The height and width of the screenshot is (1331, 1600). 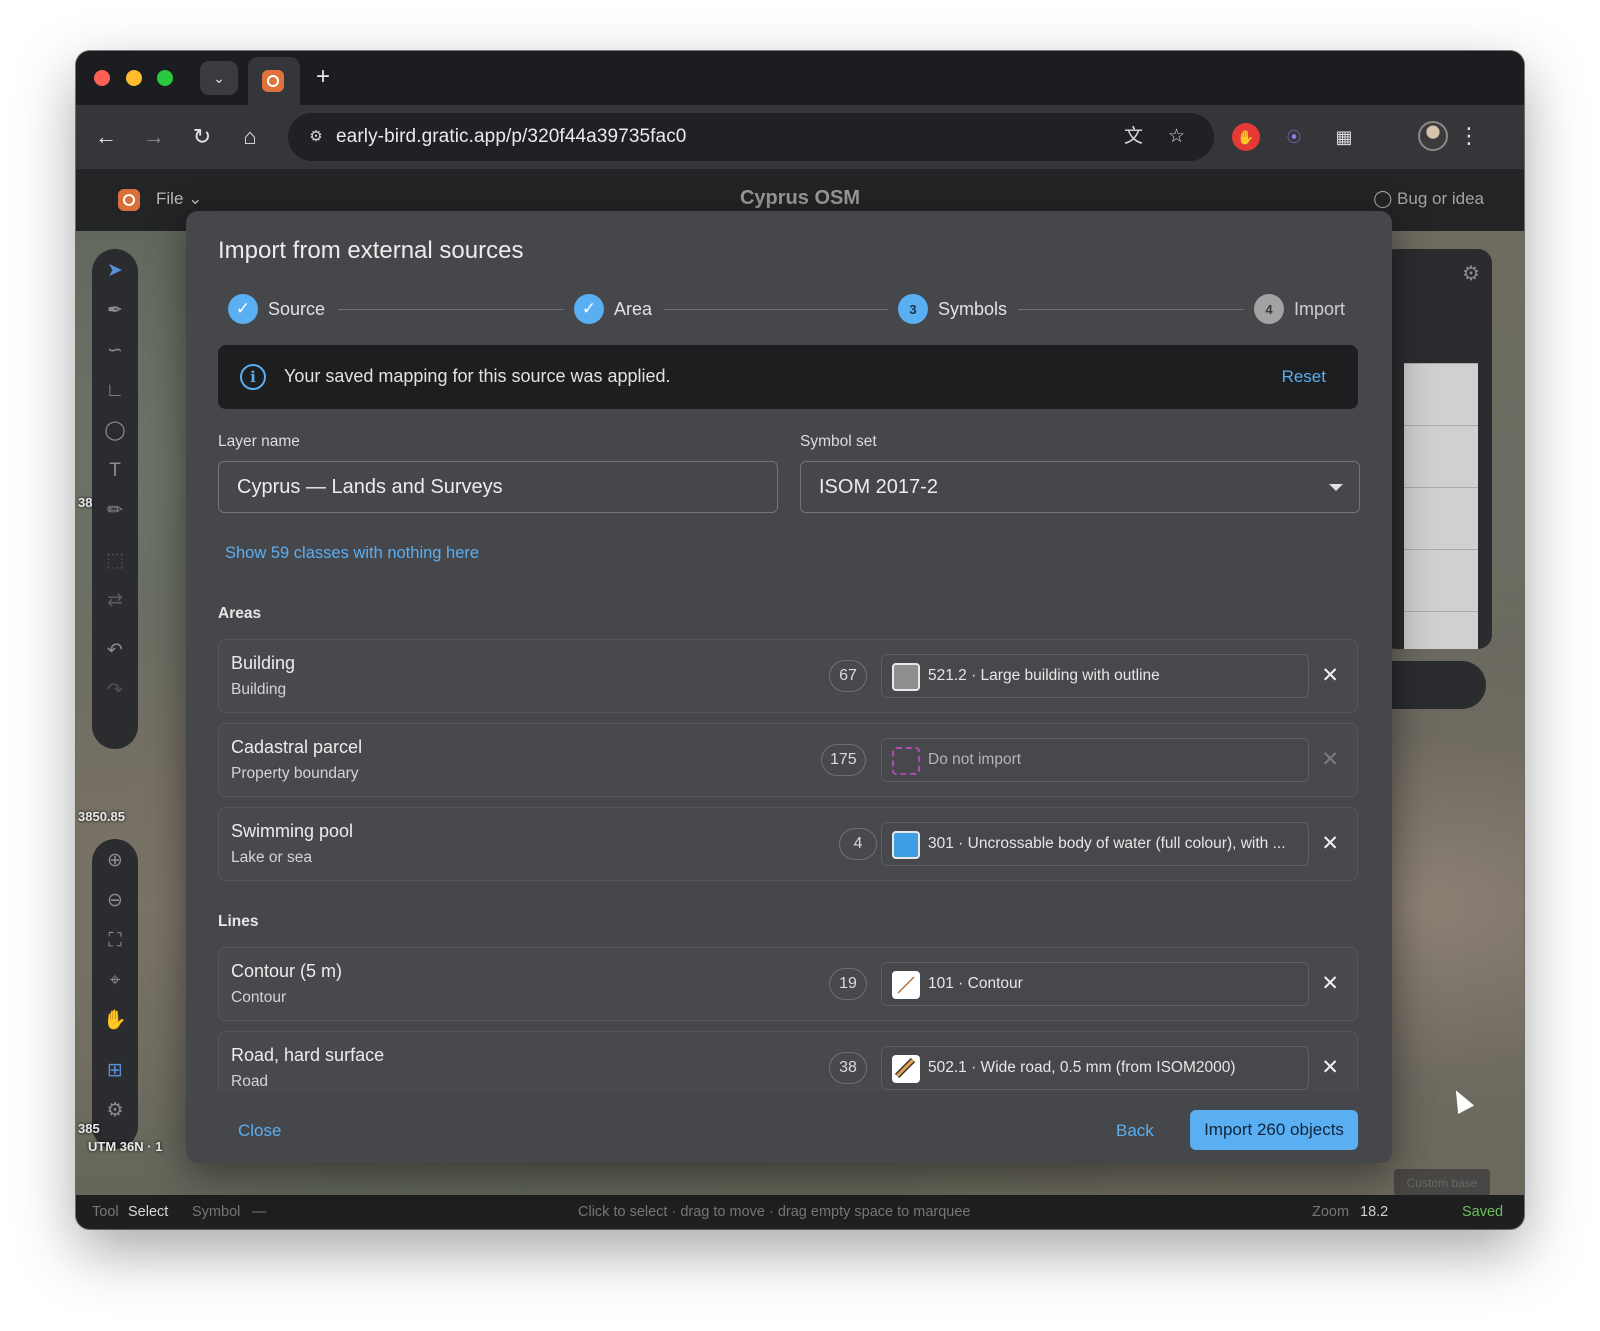 I want to click on select-pointer-icon: ➤, so click(x=115, y=271).